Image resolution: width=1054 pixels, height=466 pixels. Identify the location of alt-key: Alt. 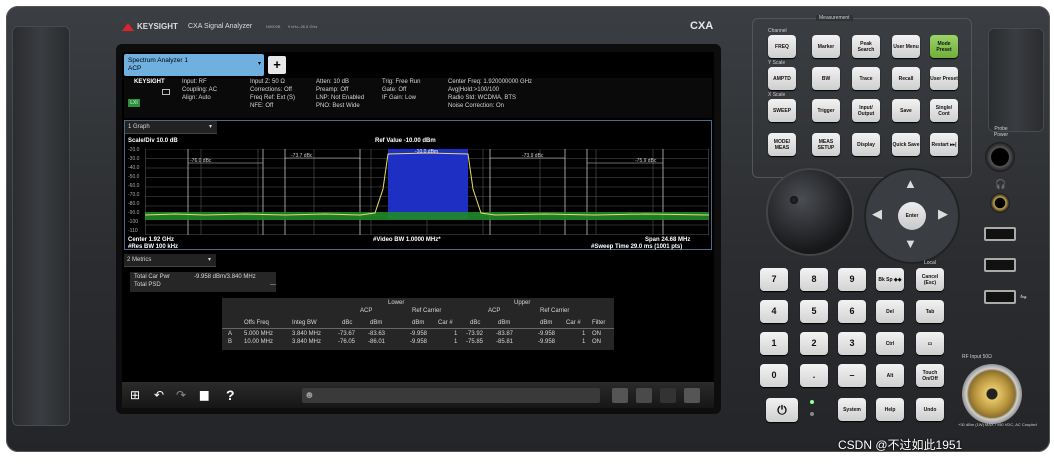
(890, 375).